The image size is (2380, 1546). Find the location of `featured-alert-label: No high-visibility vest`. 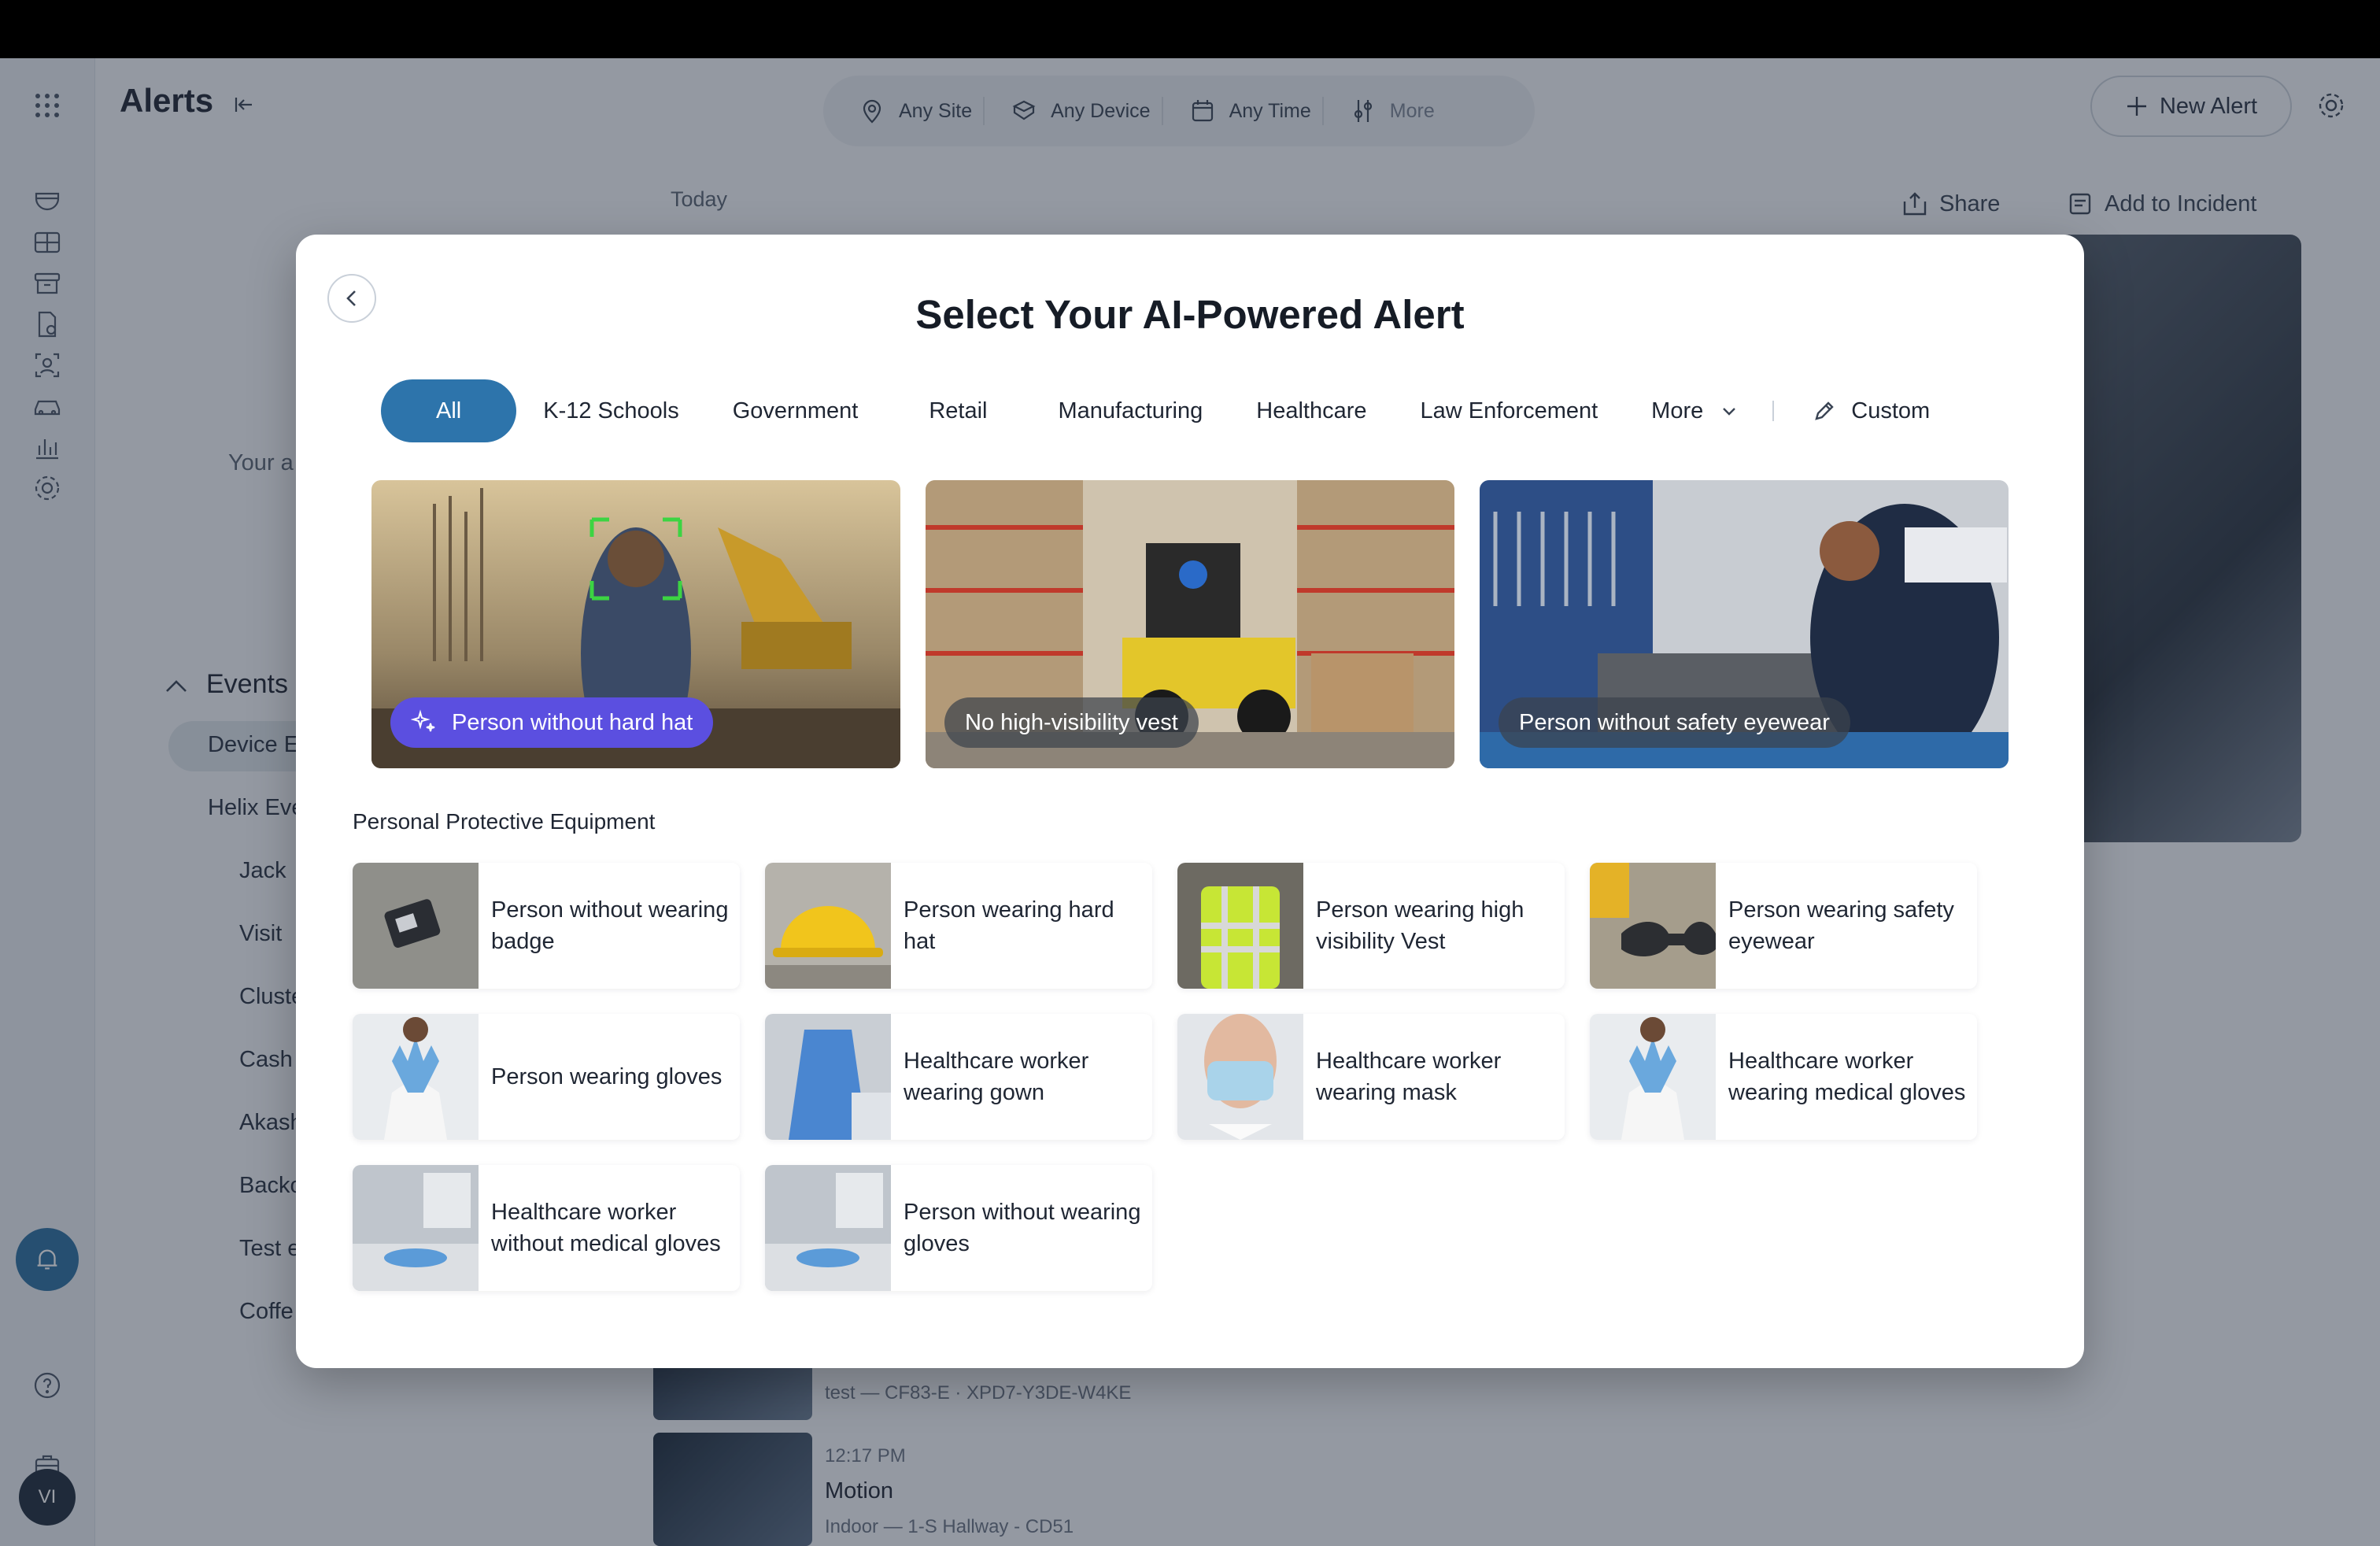

featured-alert-label: No high-visibility vest is located at coordinates (1071, 723).